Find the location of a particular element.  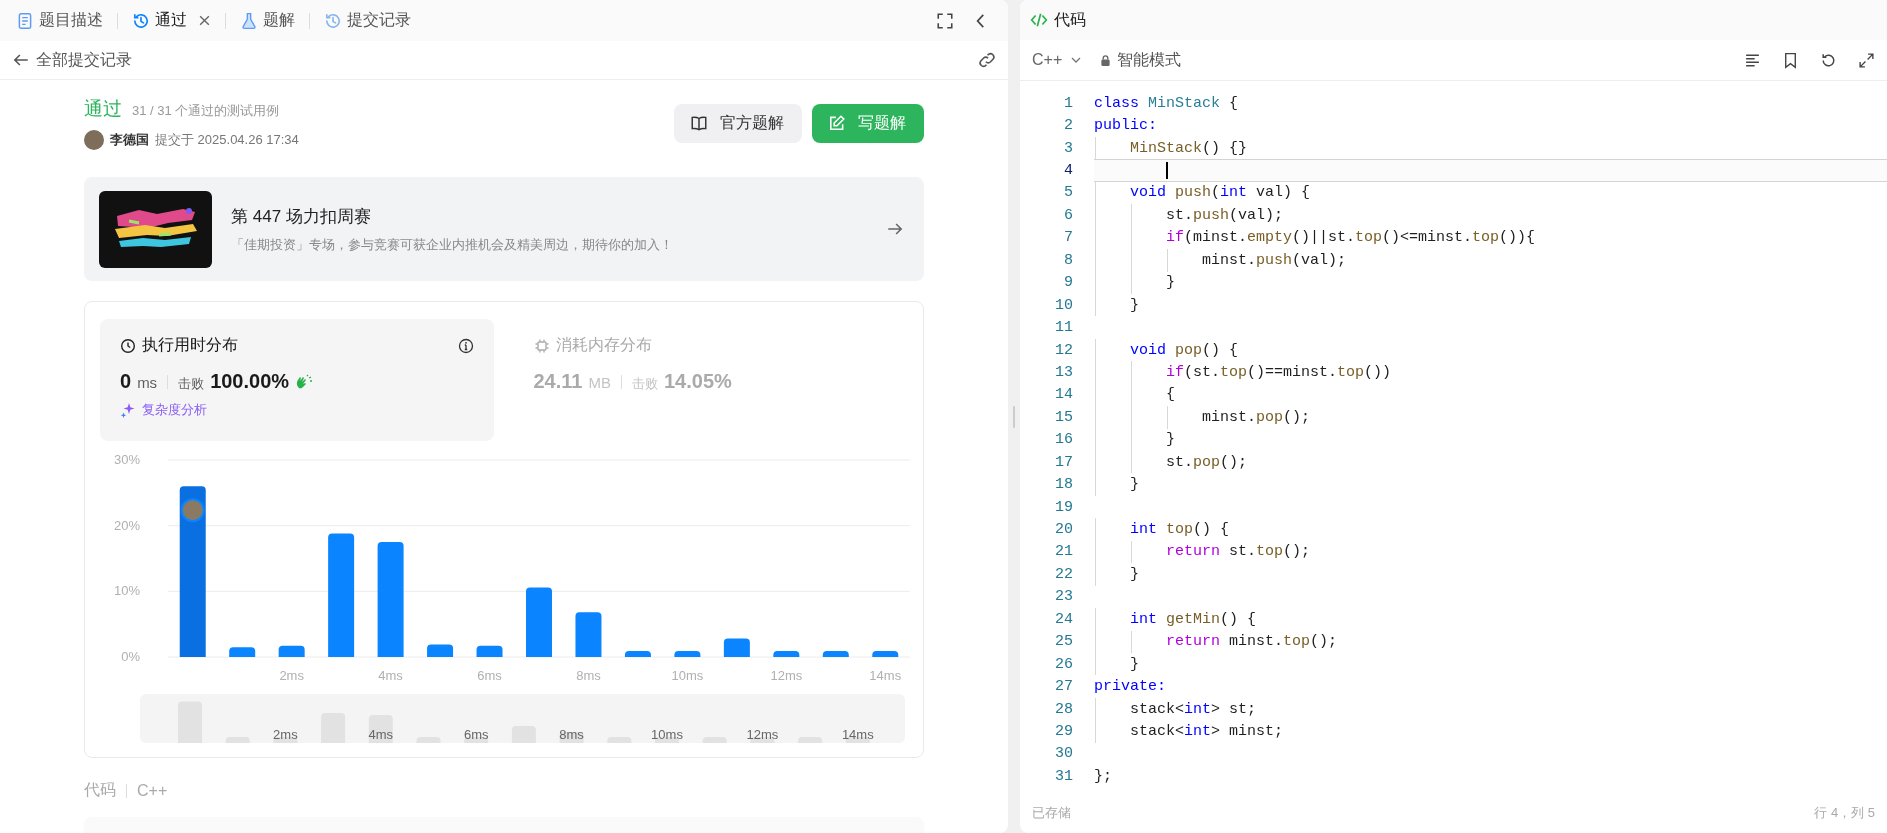

code-line: private: is located at coordinates (1130, 687).